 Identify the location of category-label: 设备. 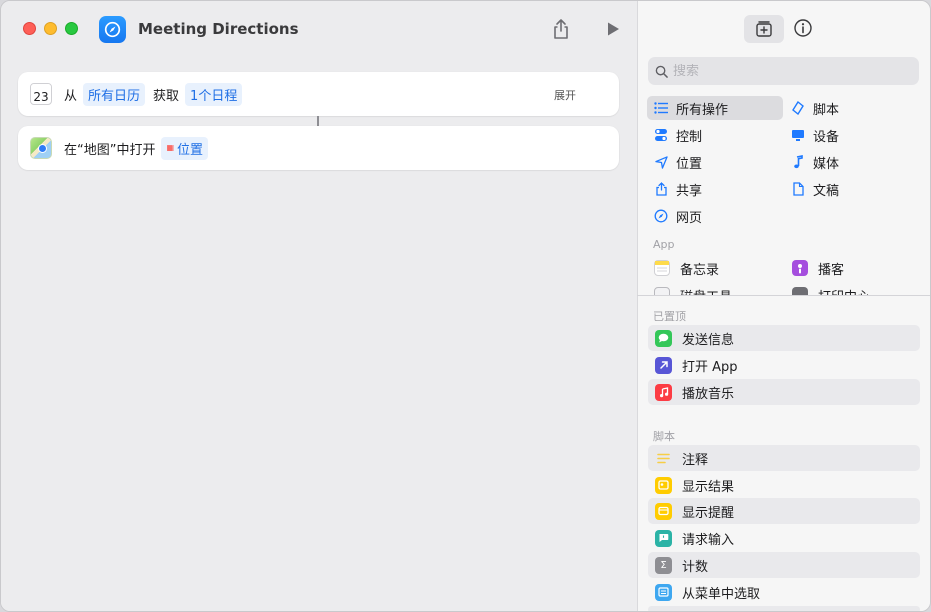
(826, 137).